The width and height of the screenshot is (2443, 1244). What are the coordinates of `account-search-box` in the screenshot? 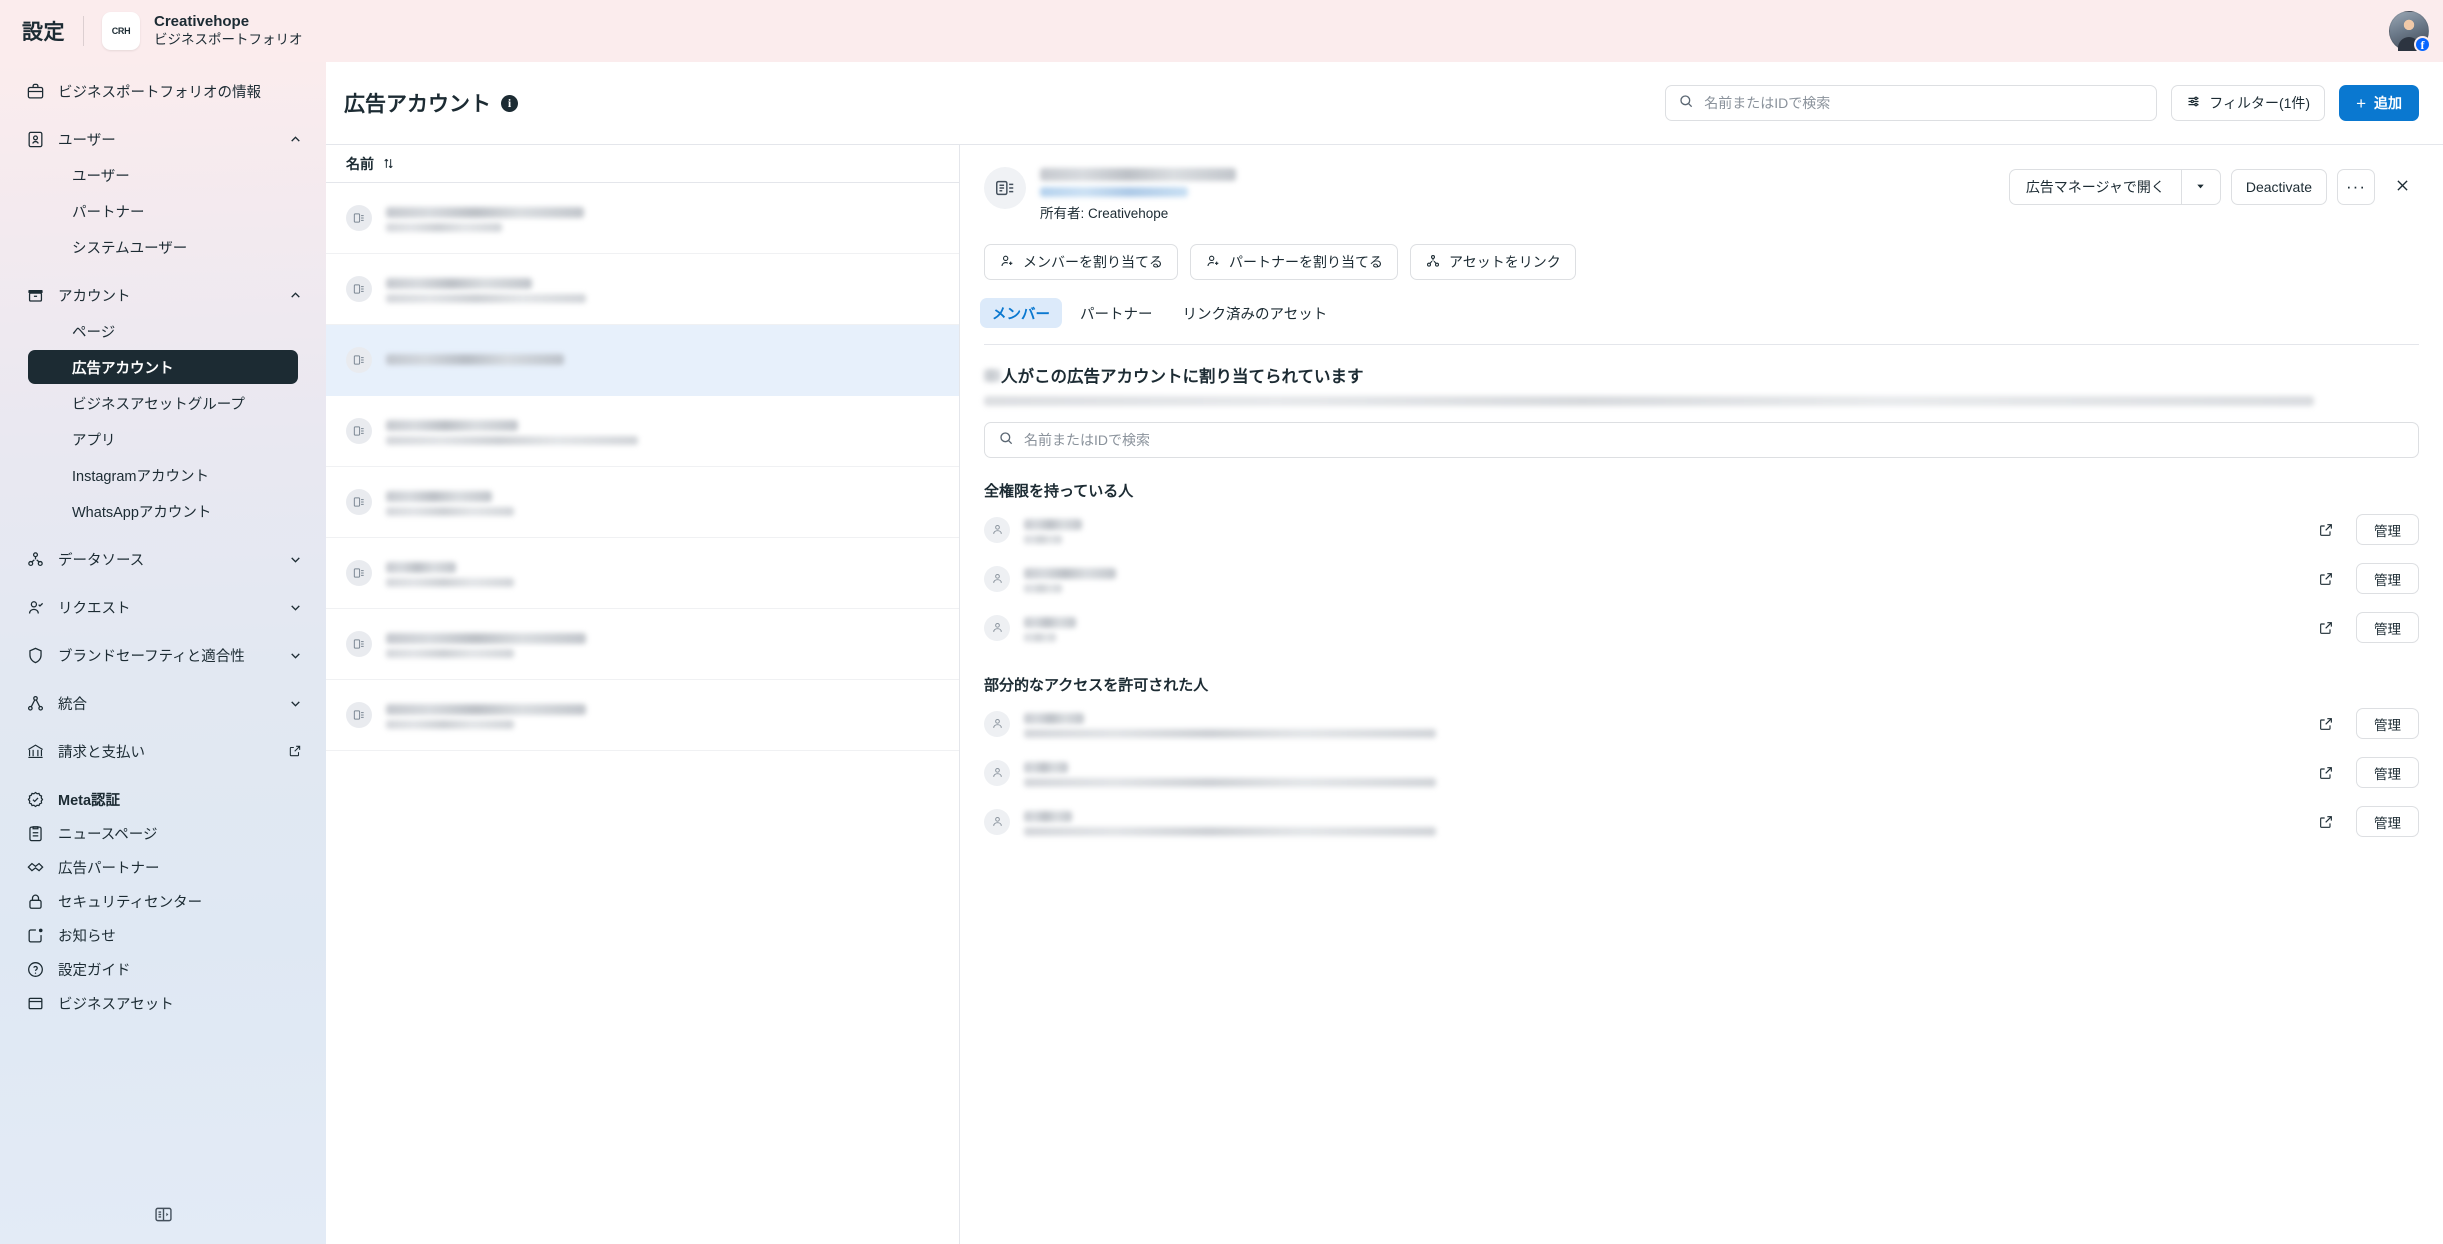 It's located at (1911, 103).